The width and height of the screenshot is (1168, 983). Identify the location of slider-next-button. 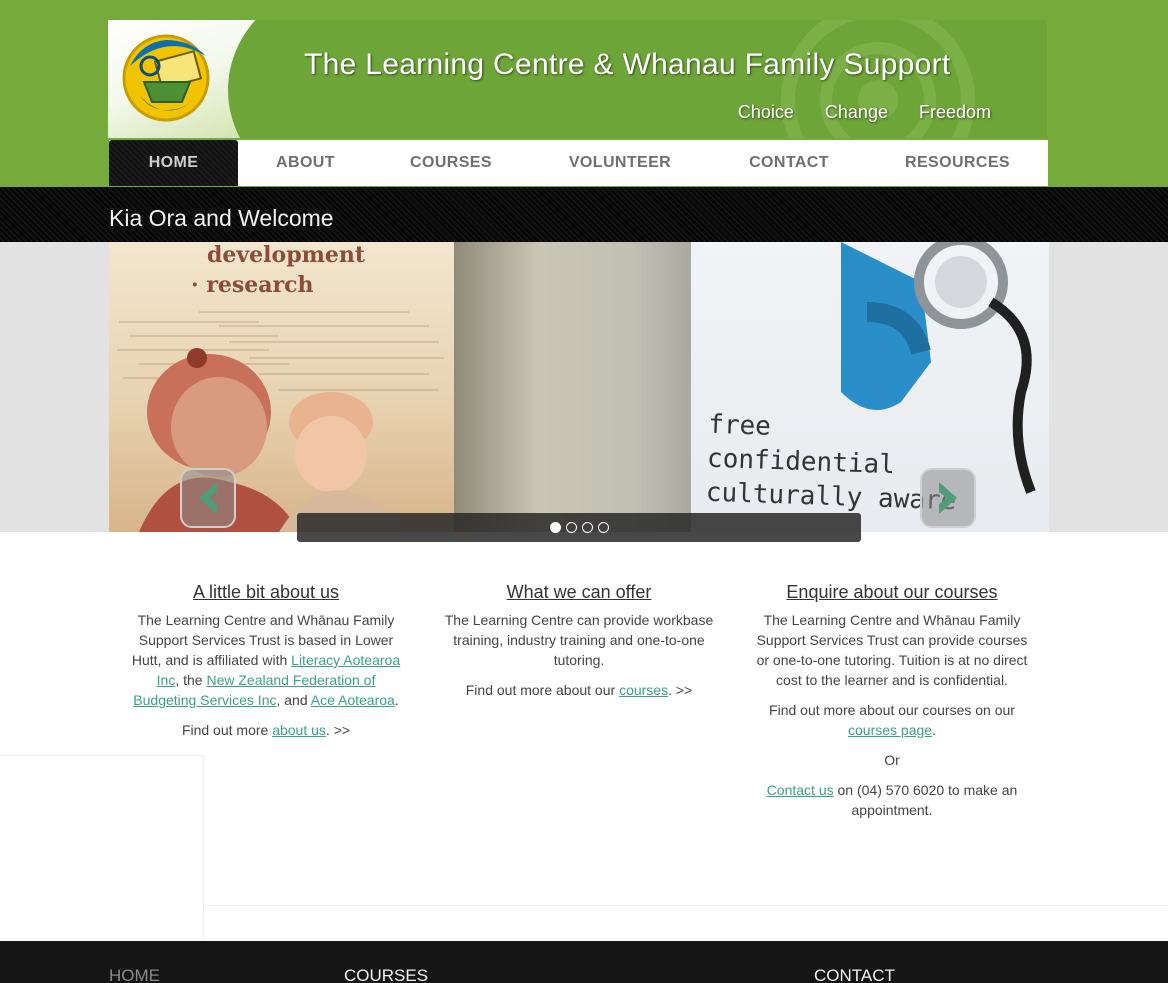
(948, 498).